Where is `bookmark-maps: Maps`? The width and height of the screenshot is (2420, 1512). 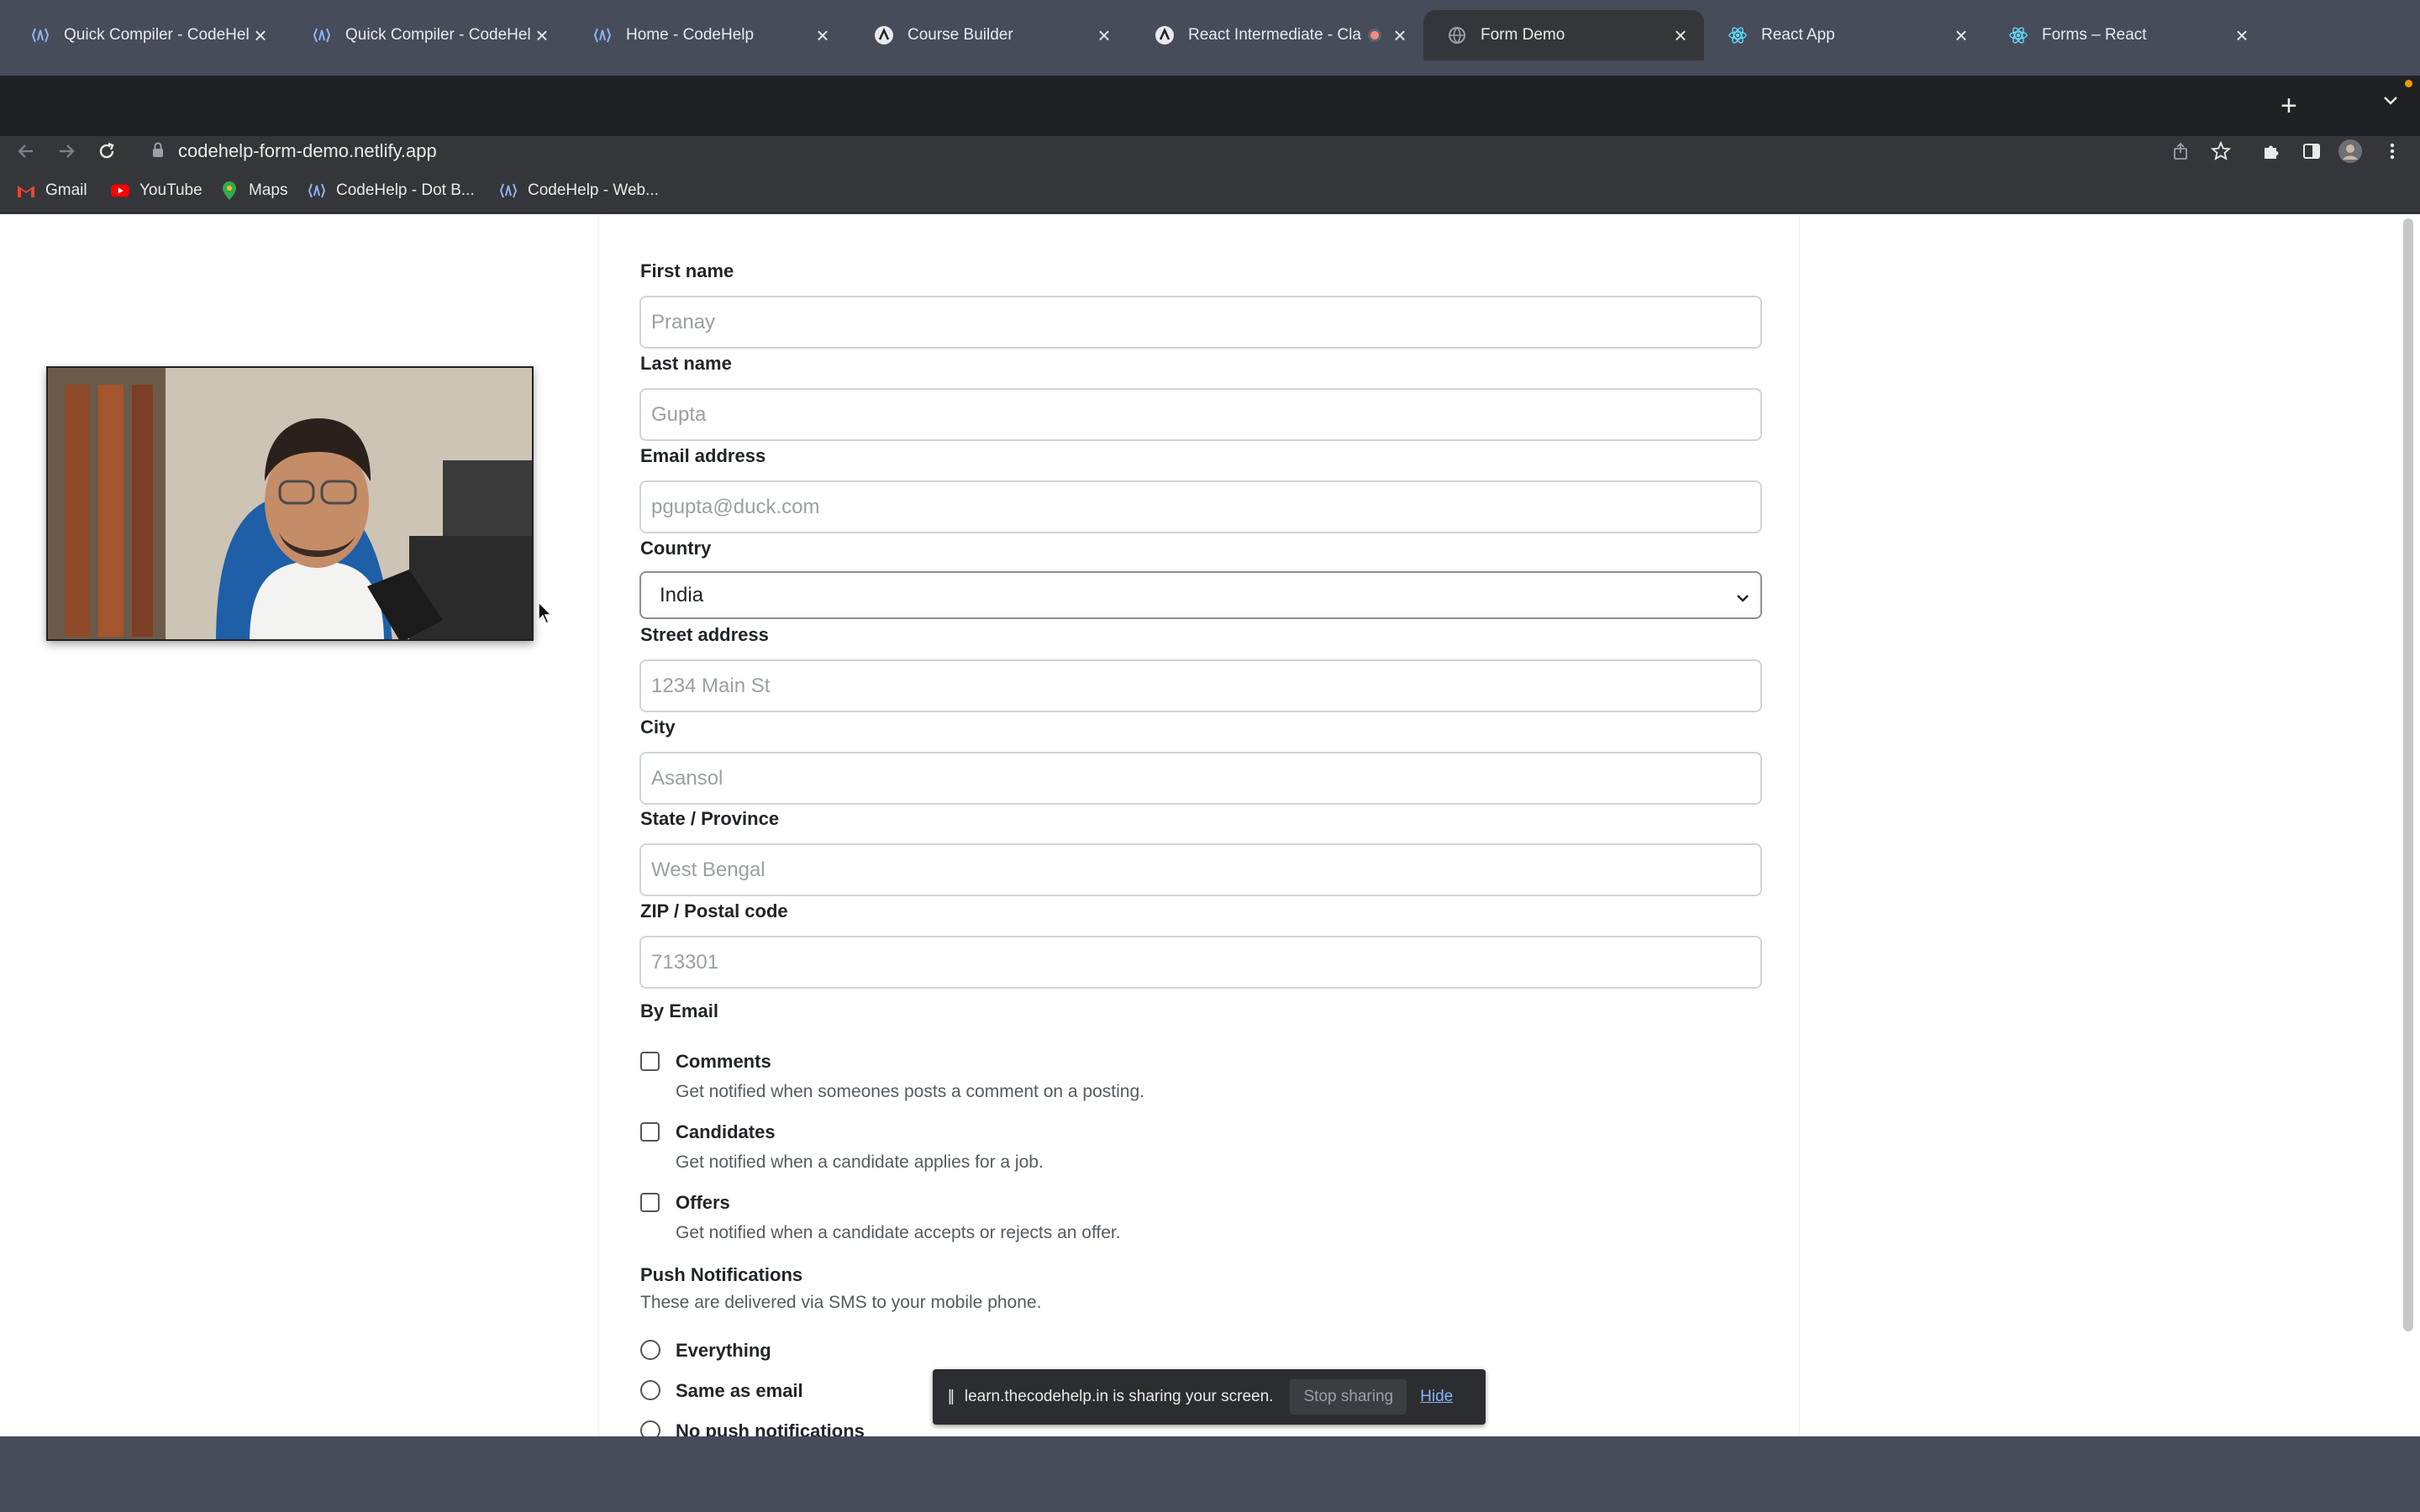
bookmark-maps: Maps is located at coordinates (254, 190).